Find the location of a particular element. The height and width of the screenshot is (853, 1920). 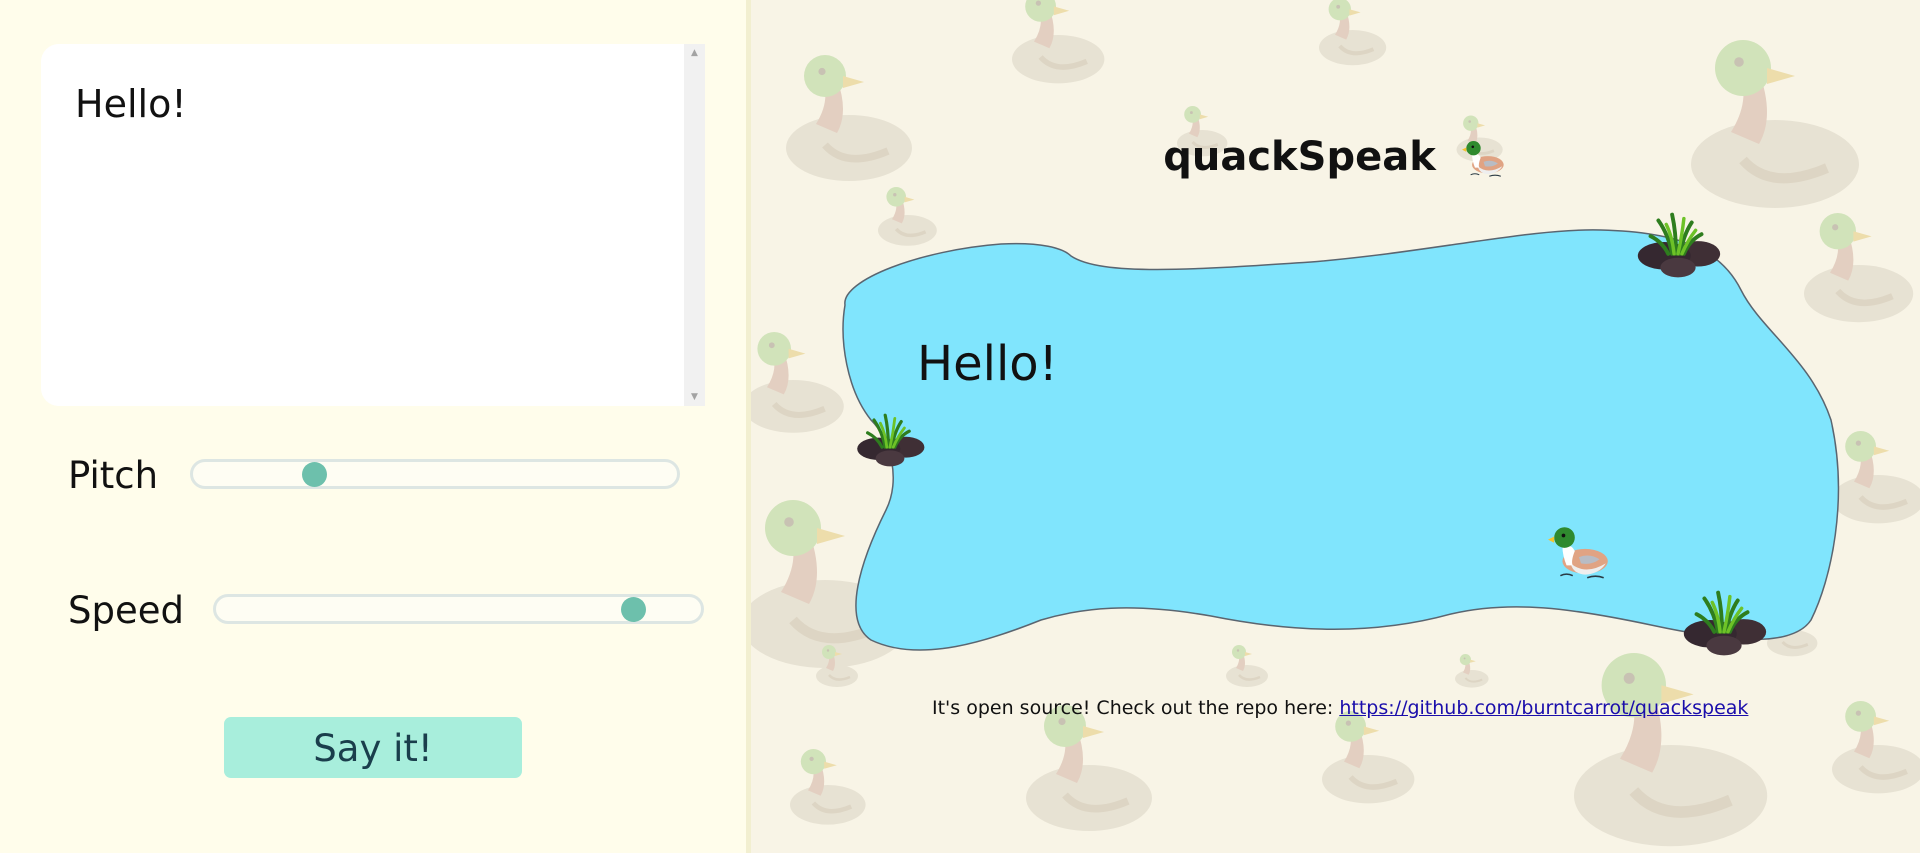

speech-text-input: Hello! is located at coordinates (362, 225).